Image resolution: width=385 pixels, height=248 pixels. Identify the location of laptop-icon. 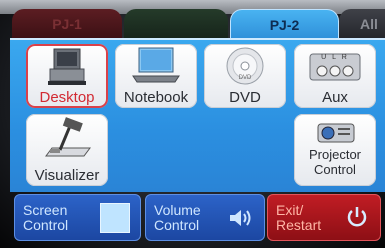
(156, 65).